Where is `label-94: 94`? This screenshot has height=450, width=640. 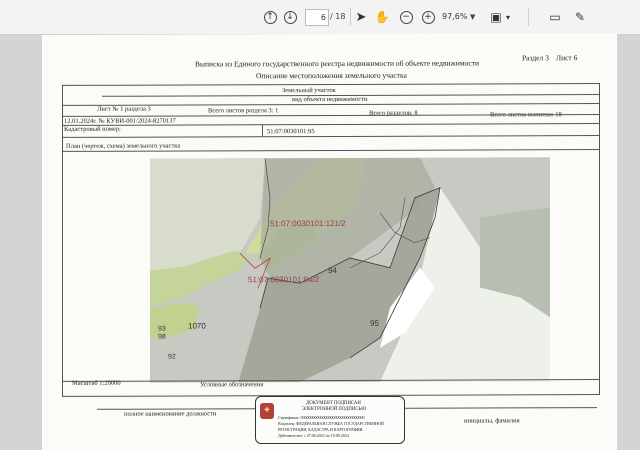 label-94: 94 is located at coordinates (332, 270).